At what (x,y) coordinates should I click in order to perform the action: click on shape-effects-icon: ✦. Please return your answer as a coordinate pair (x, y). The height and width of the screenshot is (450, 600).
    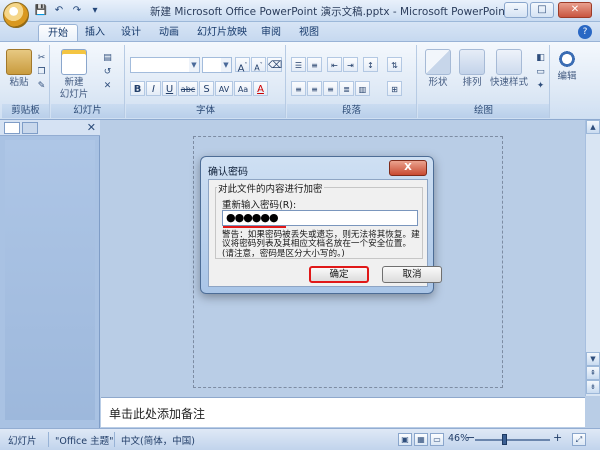
    Looking at the image, I should click on (540, 85).